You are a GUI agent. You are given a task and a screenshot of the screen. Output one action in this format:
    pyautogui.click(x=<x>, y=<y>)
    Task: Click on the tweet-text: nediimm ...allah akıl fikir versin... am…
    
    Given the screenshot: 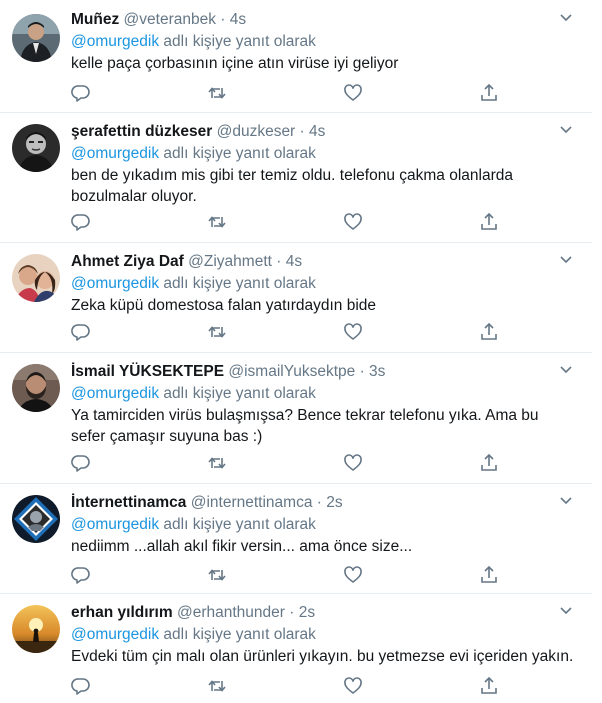 What is the action you would take?
    pyautogui.click(x=242, y=546)
    